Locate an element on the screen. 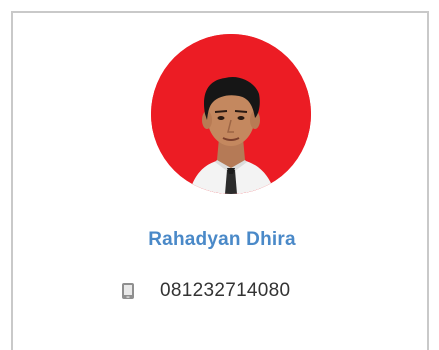 The height and width of the screenshot is (350, 439). phone-row: 081232714080 is located at coordinates (205, 291).